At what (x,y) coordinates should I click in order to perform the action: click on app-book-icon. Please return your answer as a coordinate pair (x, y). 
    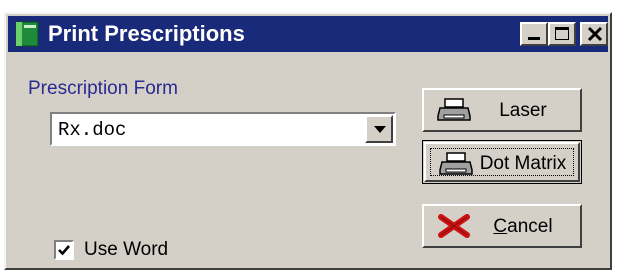
    Looking at the image, I should click on (27, 34).